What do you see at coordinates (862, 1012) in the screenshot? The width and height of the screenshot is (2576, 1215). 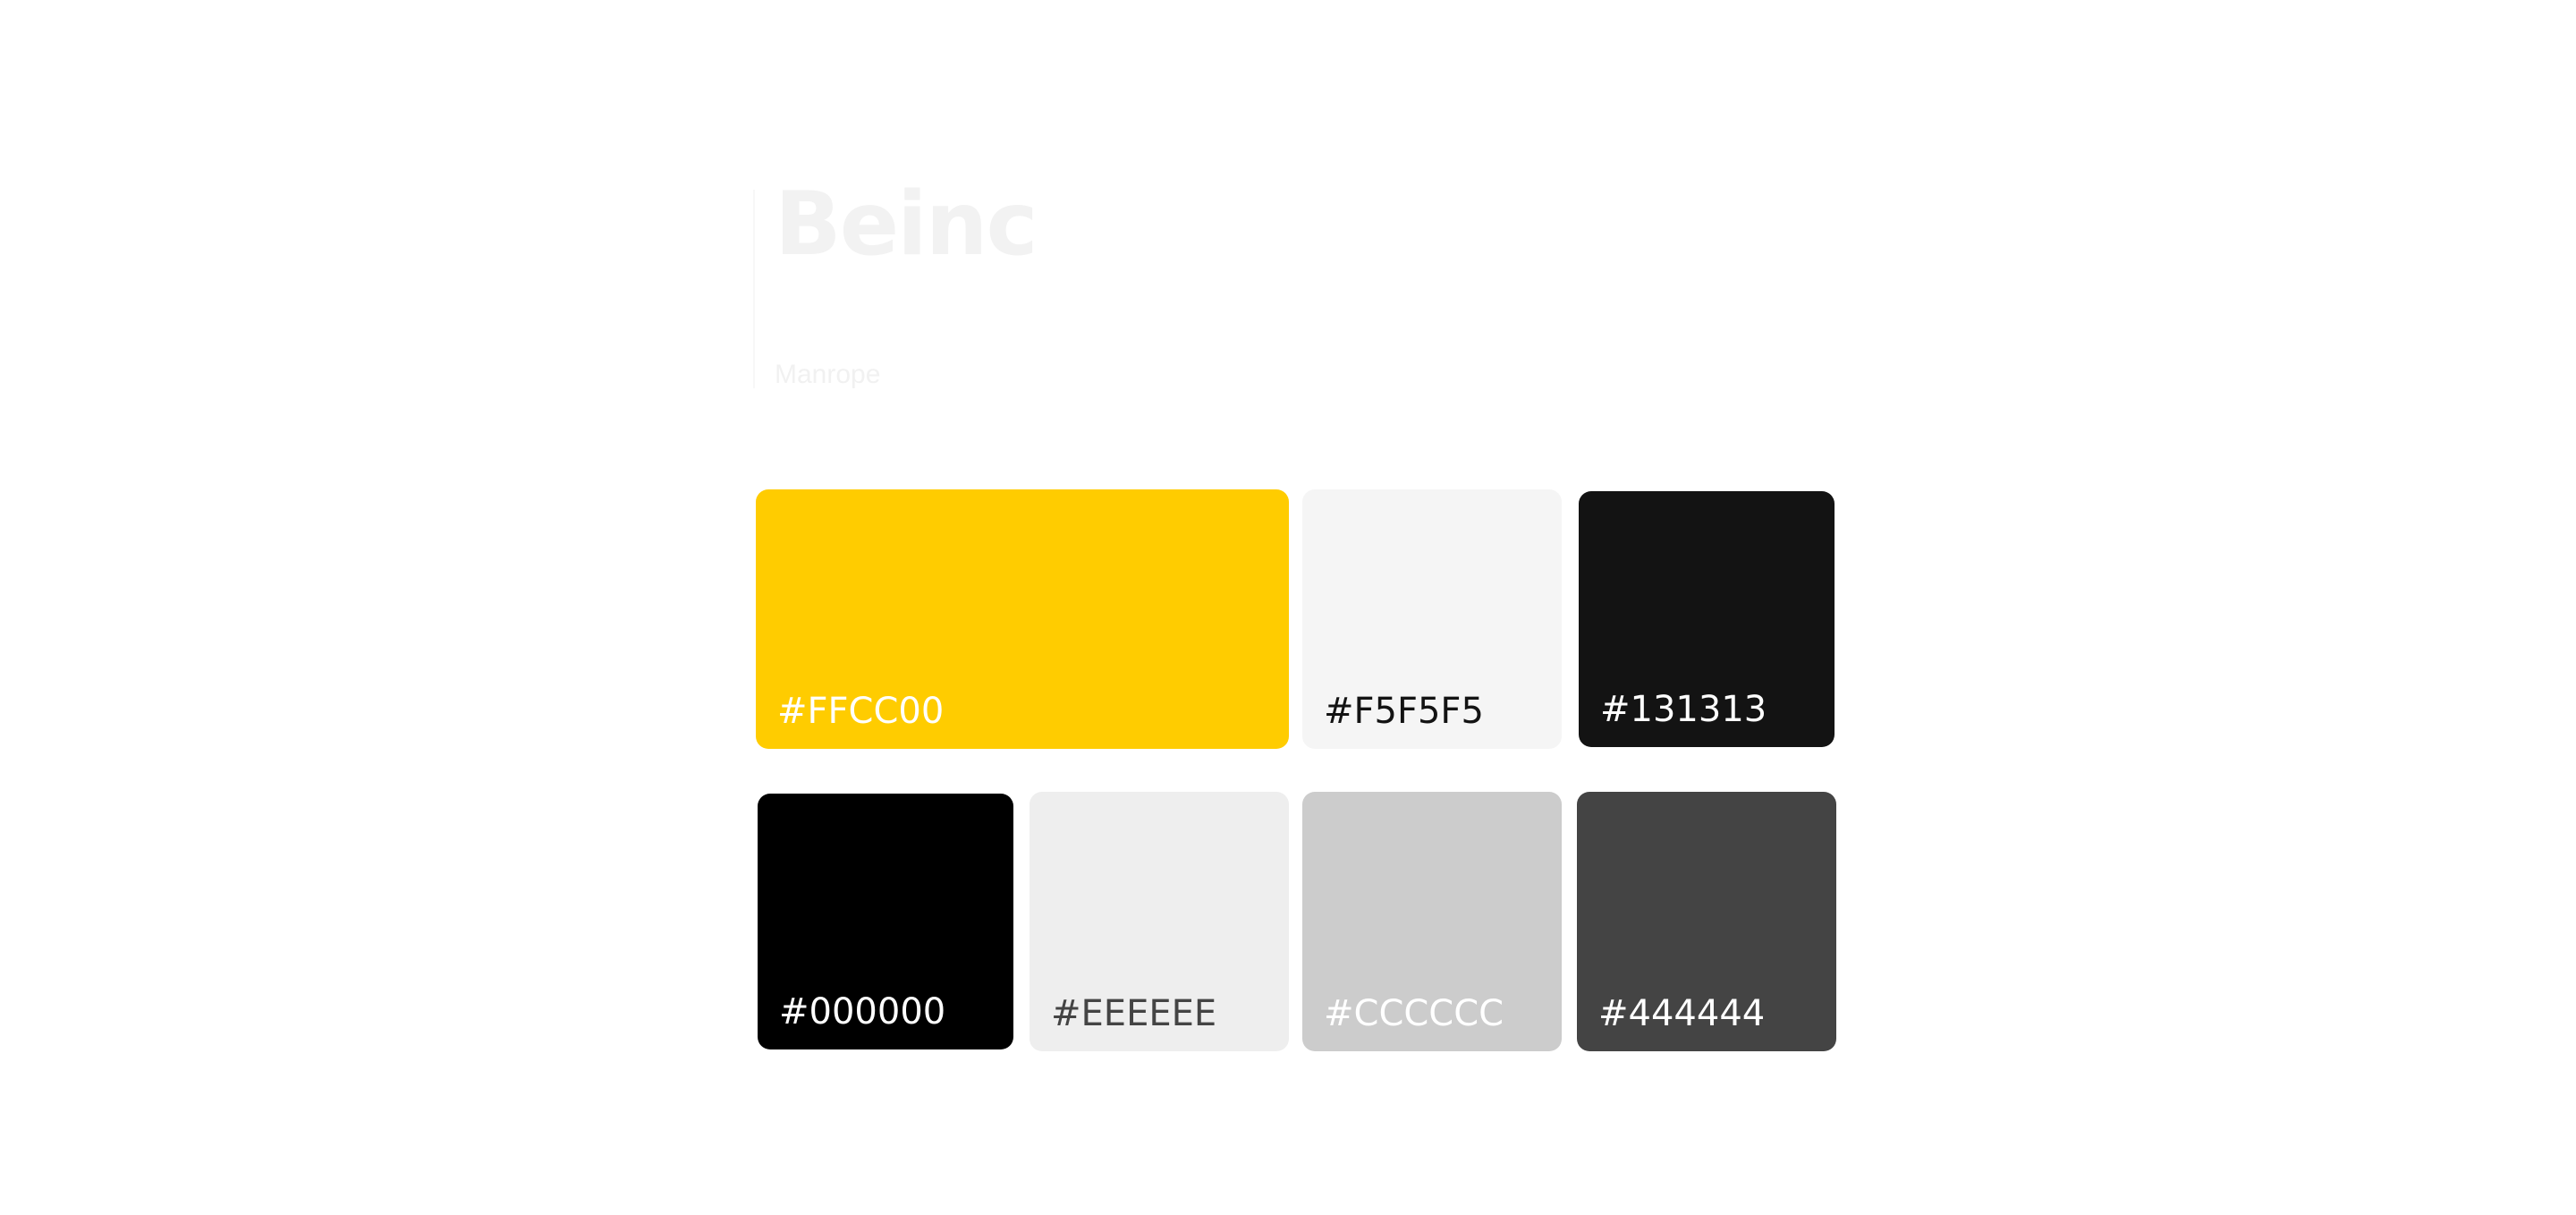 I see `swatch-hex-code: #000000` at bounding box center [862, 1012].